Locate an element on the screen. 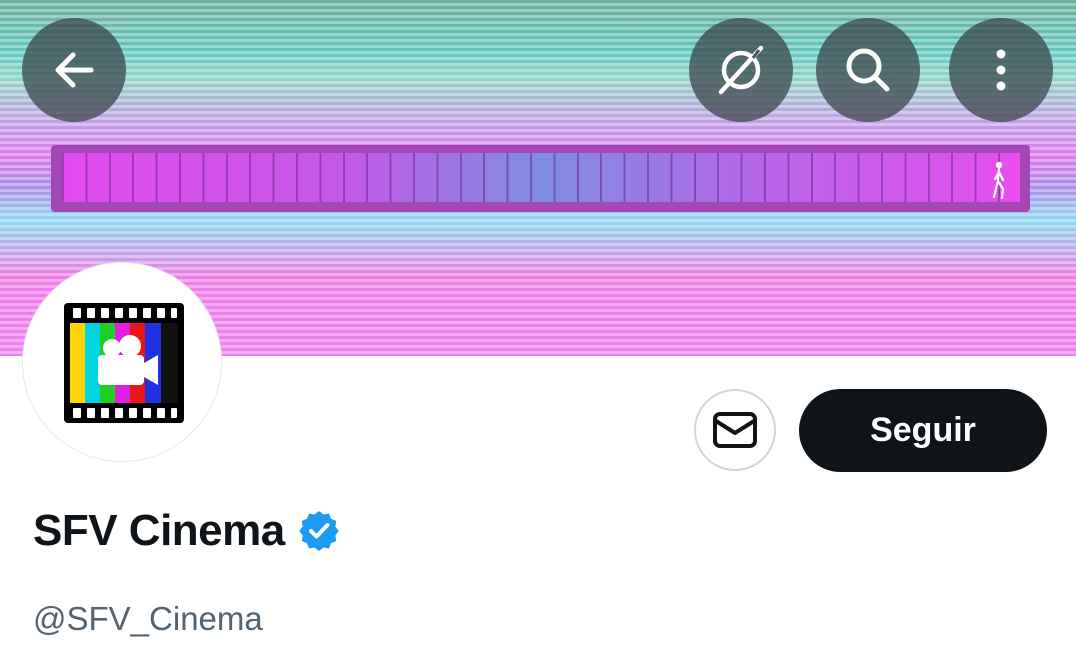  back-button is located at coordinates (74, 70).